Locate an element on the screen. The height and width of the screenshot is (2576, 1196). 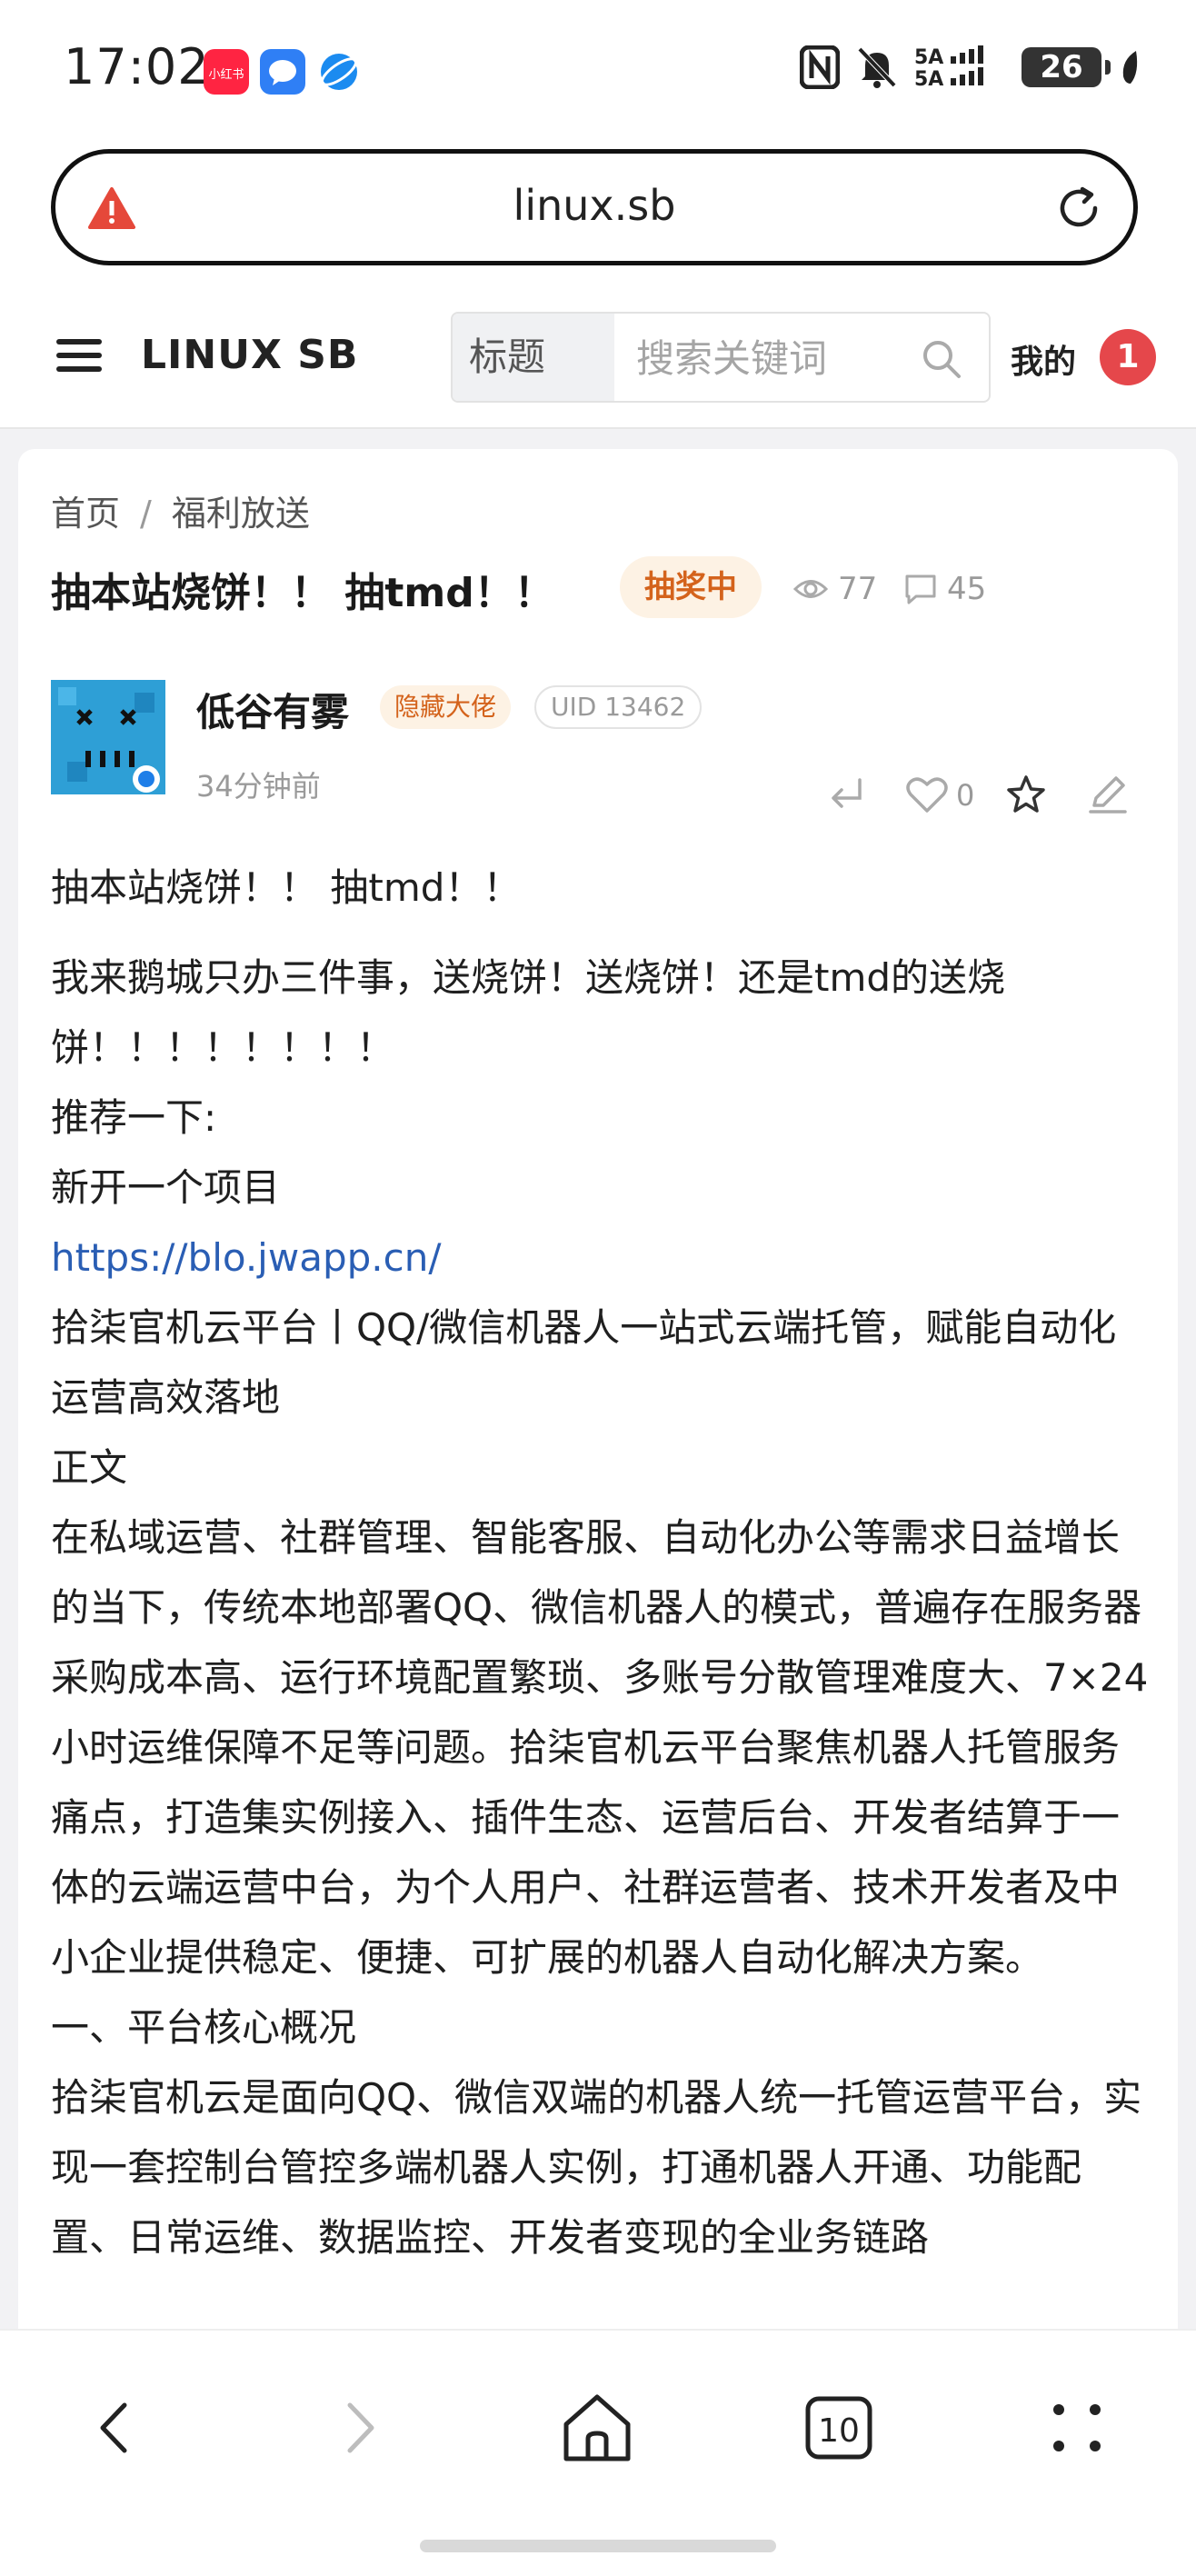
content-paragraph: 新开一个项目 is located at coordinates (166, 1187).